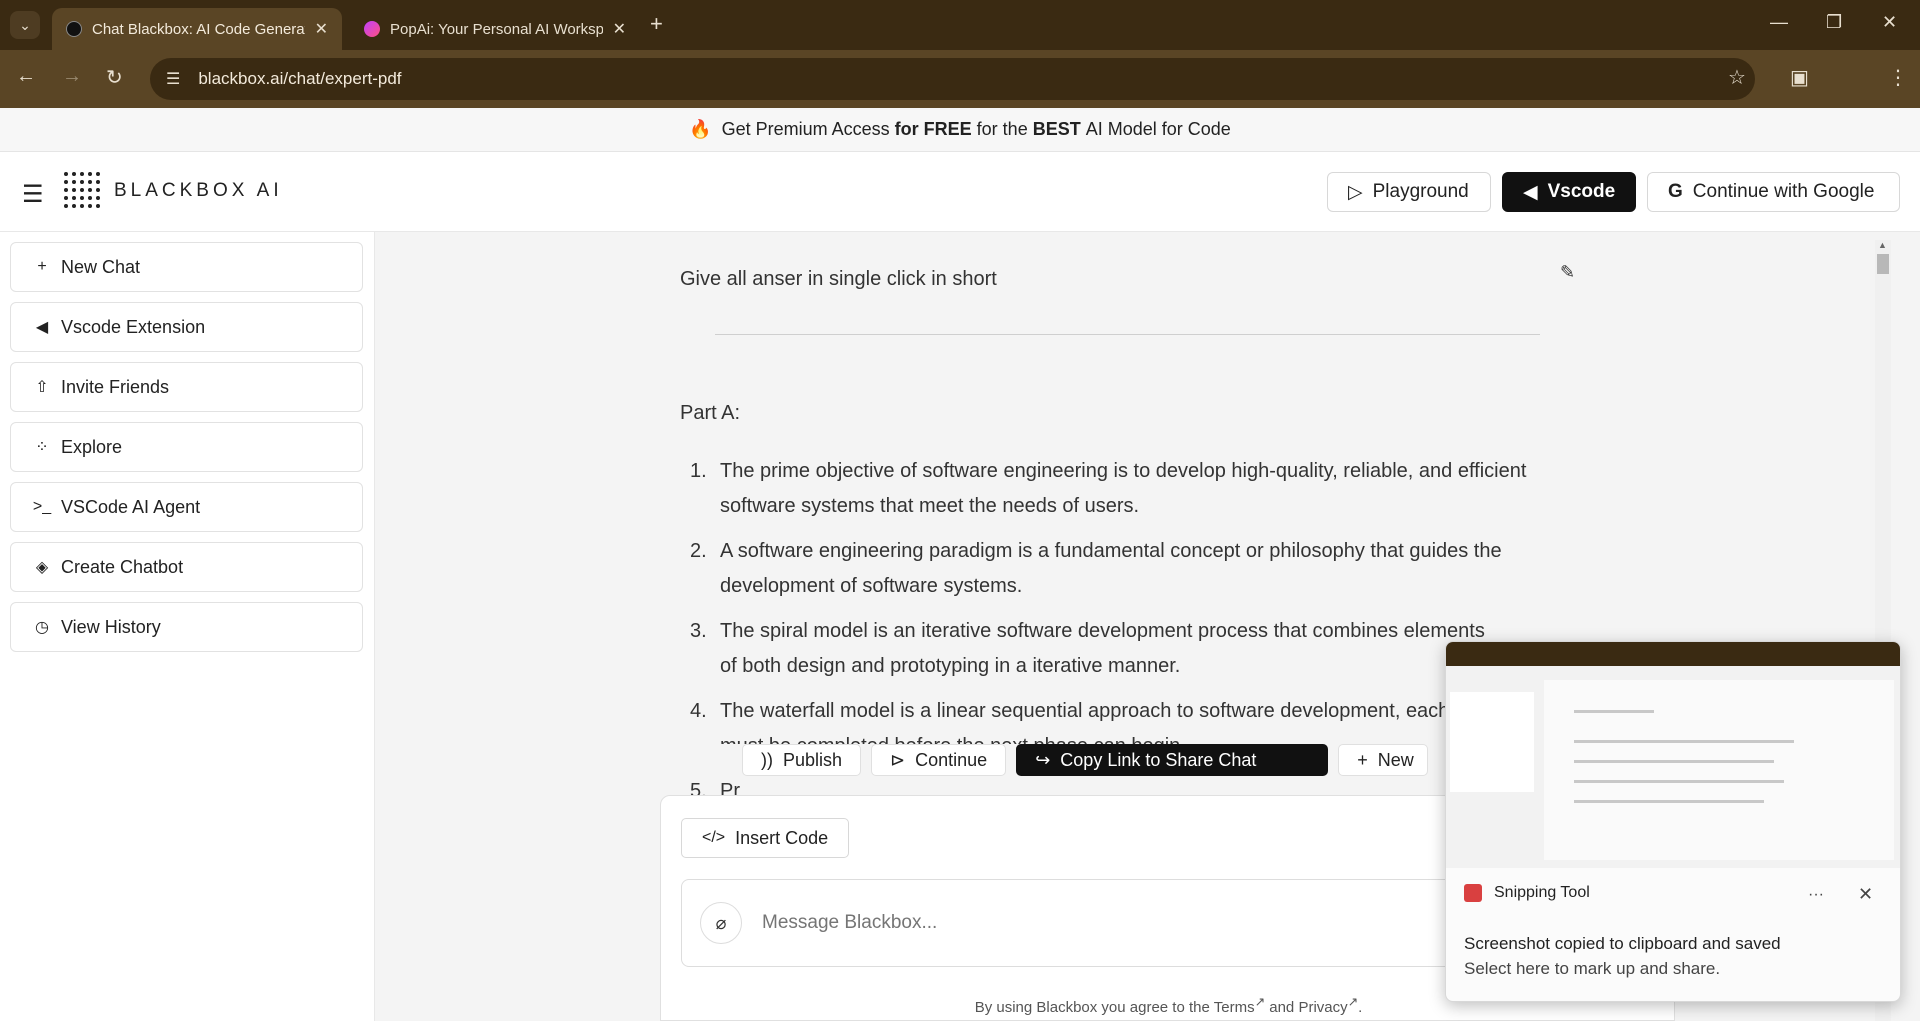  Describe the element at coordinates (114, 77) in the screenshot. I see `reload-icon: ↻` at that location.